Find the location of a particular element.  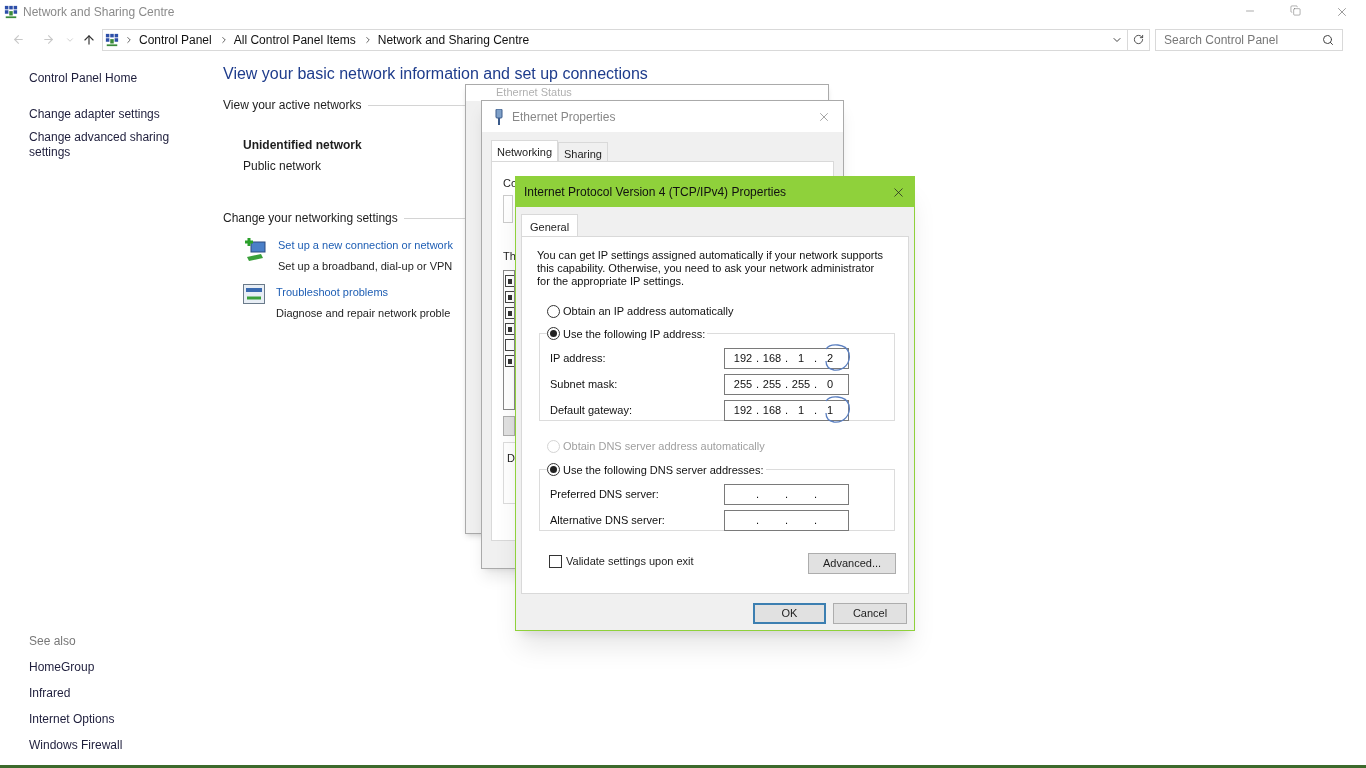

field-label: Alternative DNS server: is located at coordinates (607, 520).